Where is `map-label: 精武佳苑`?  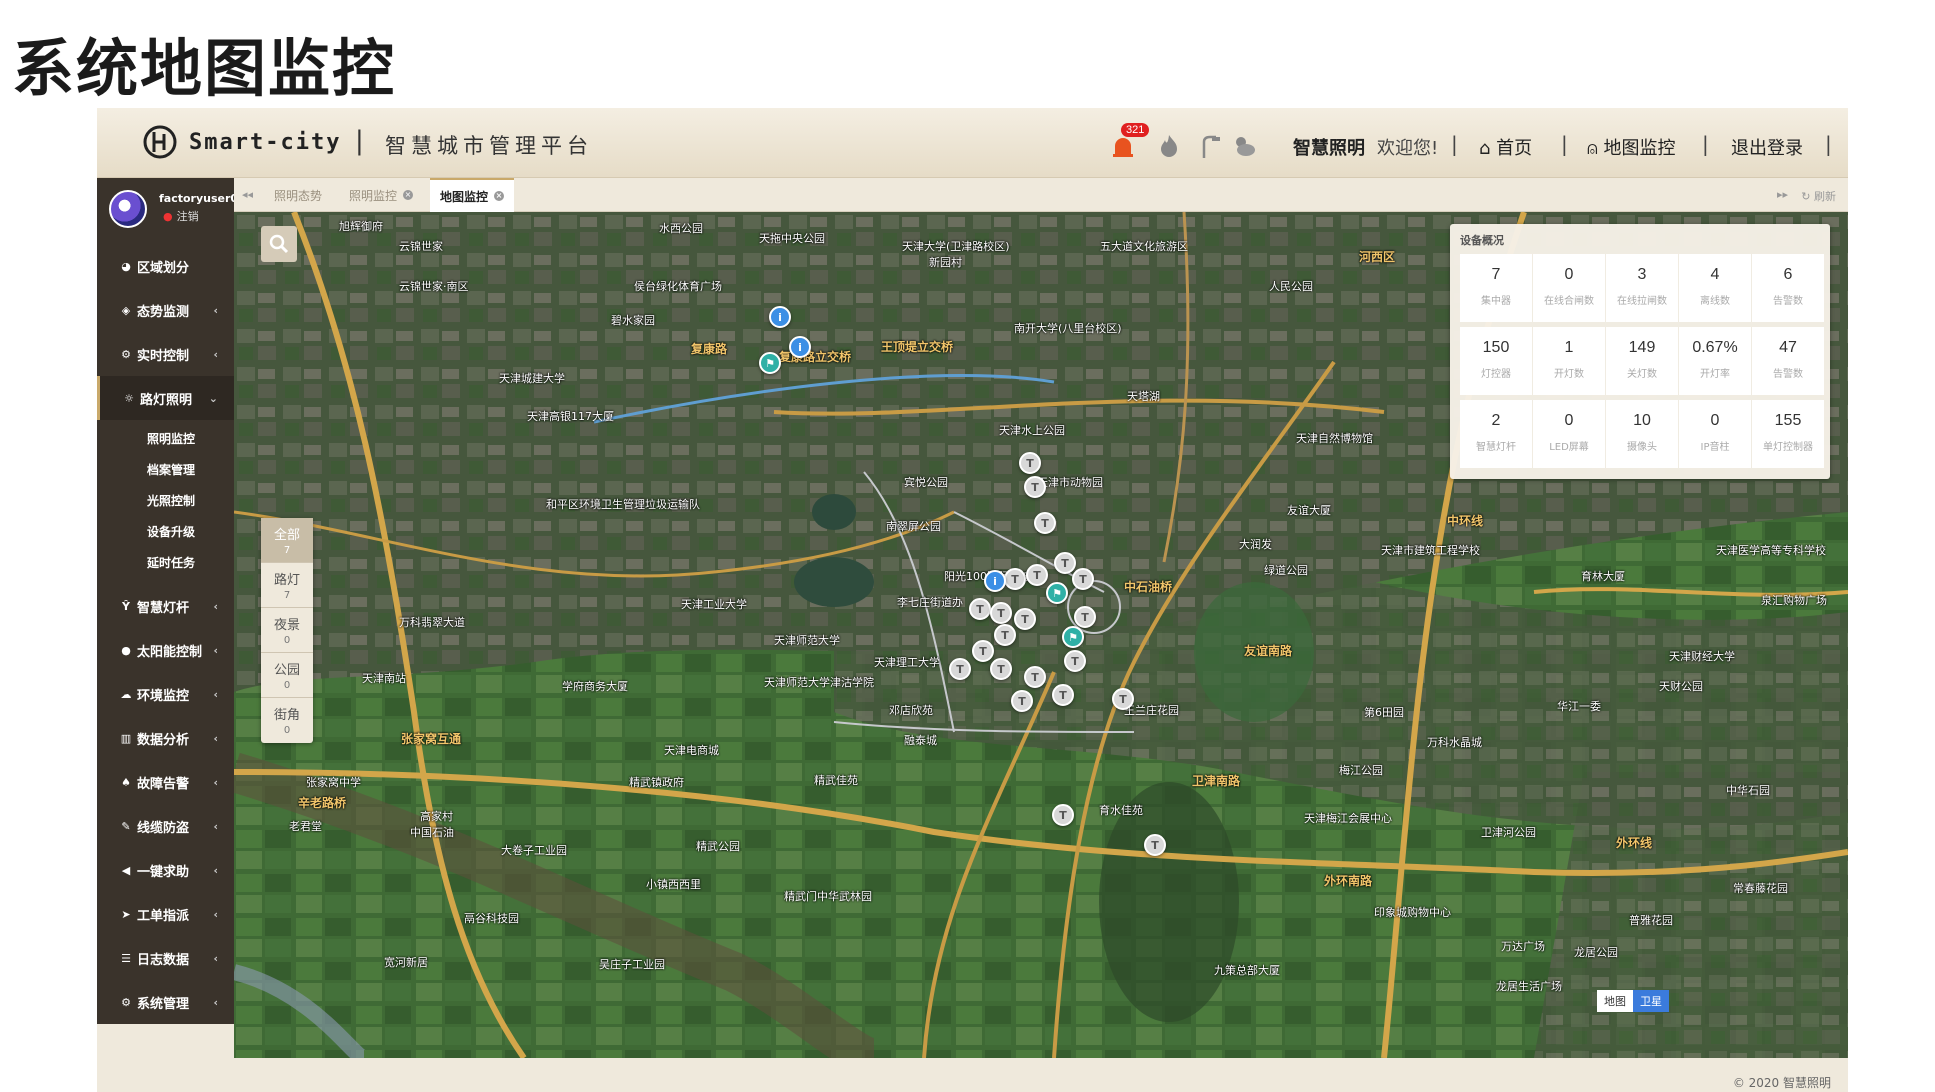
map-label: 精武佳苑 is located at coordinates (836, 780).